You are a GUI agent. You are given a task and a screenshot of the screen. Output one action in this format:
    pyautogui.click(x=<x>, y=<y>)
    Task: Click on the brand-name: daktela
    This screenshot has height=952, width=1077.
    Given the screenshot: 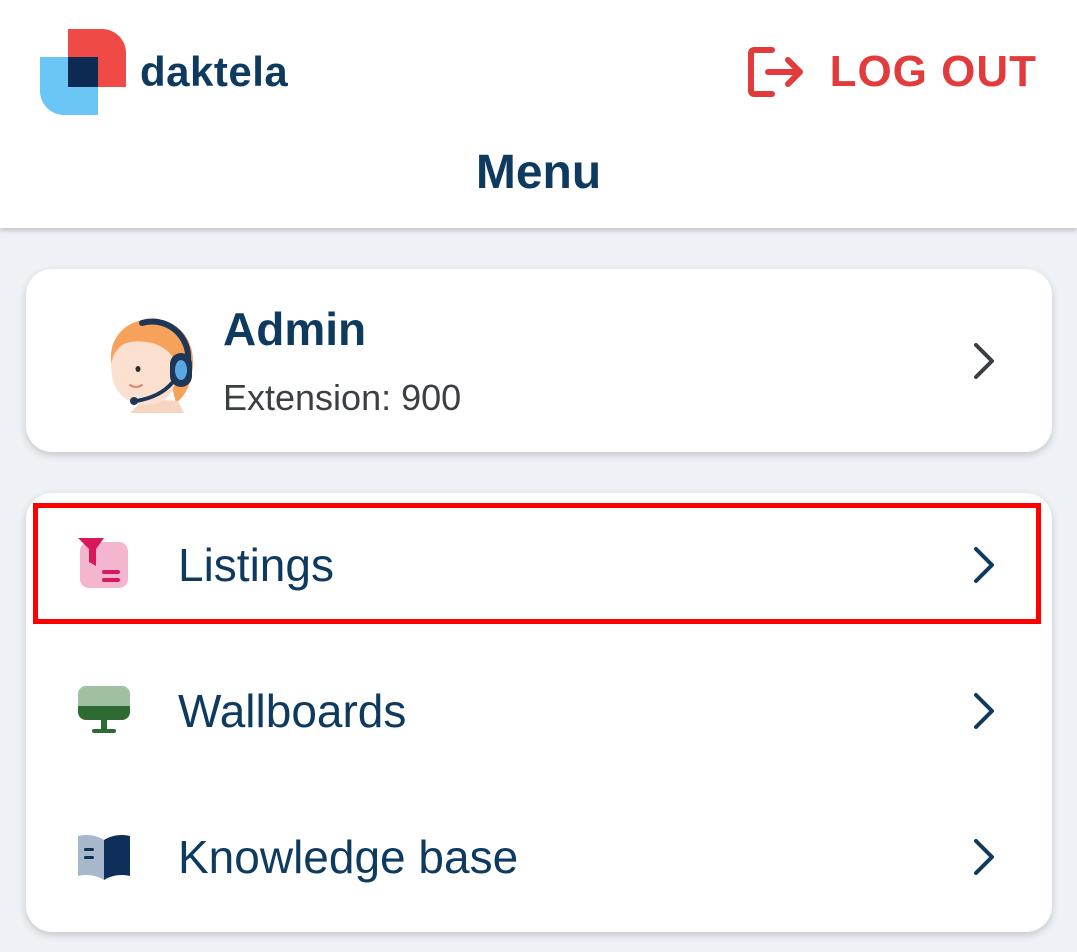 What is the action you would take?
    pyautogui.click(x=214, y=71)
    